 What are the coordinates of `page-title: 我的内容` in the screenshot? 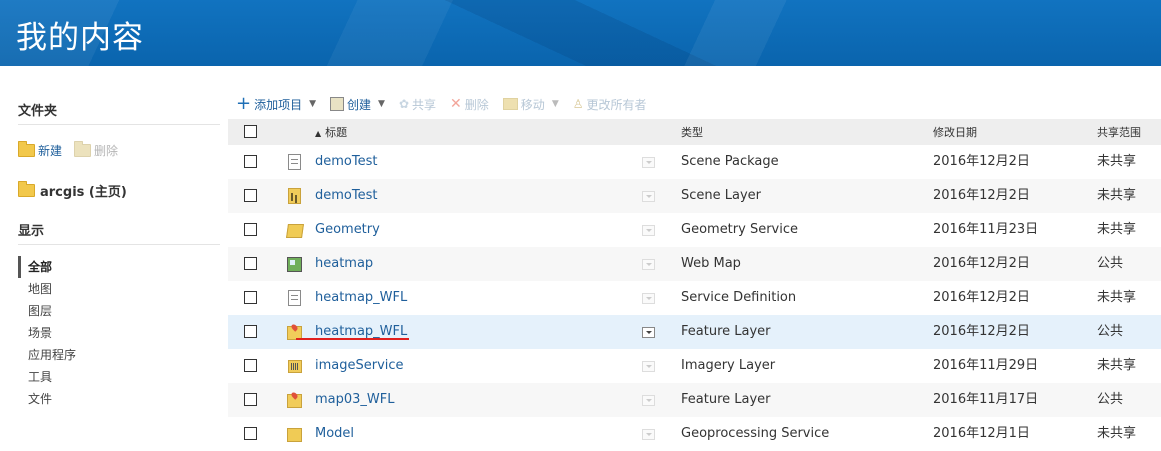 It's located at (80, 38).